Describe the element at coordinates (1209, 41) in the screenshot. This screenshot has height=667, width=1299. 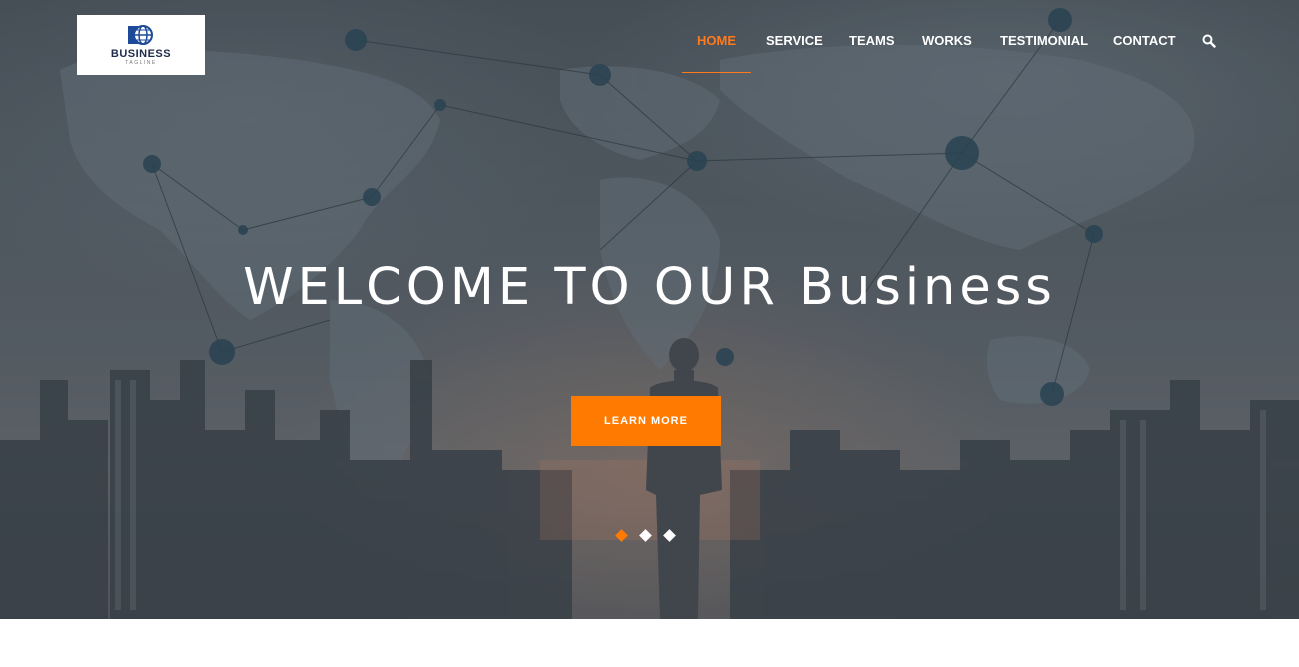
I see `search-icon` at that location.